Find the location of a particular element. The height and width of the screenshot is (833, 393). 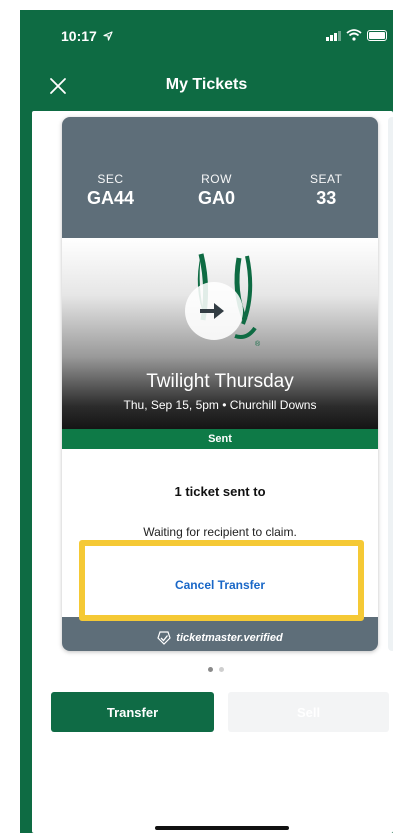

nav-bar: My Tickets is located at coordinates (206, 88).